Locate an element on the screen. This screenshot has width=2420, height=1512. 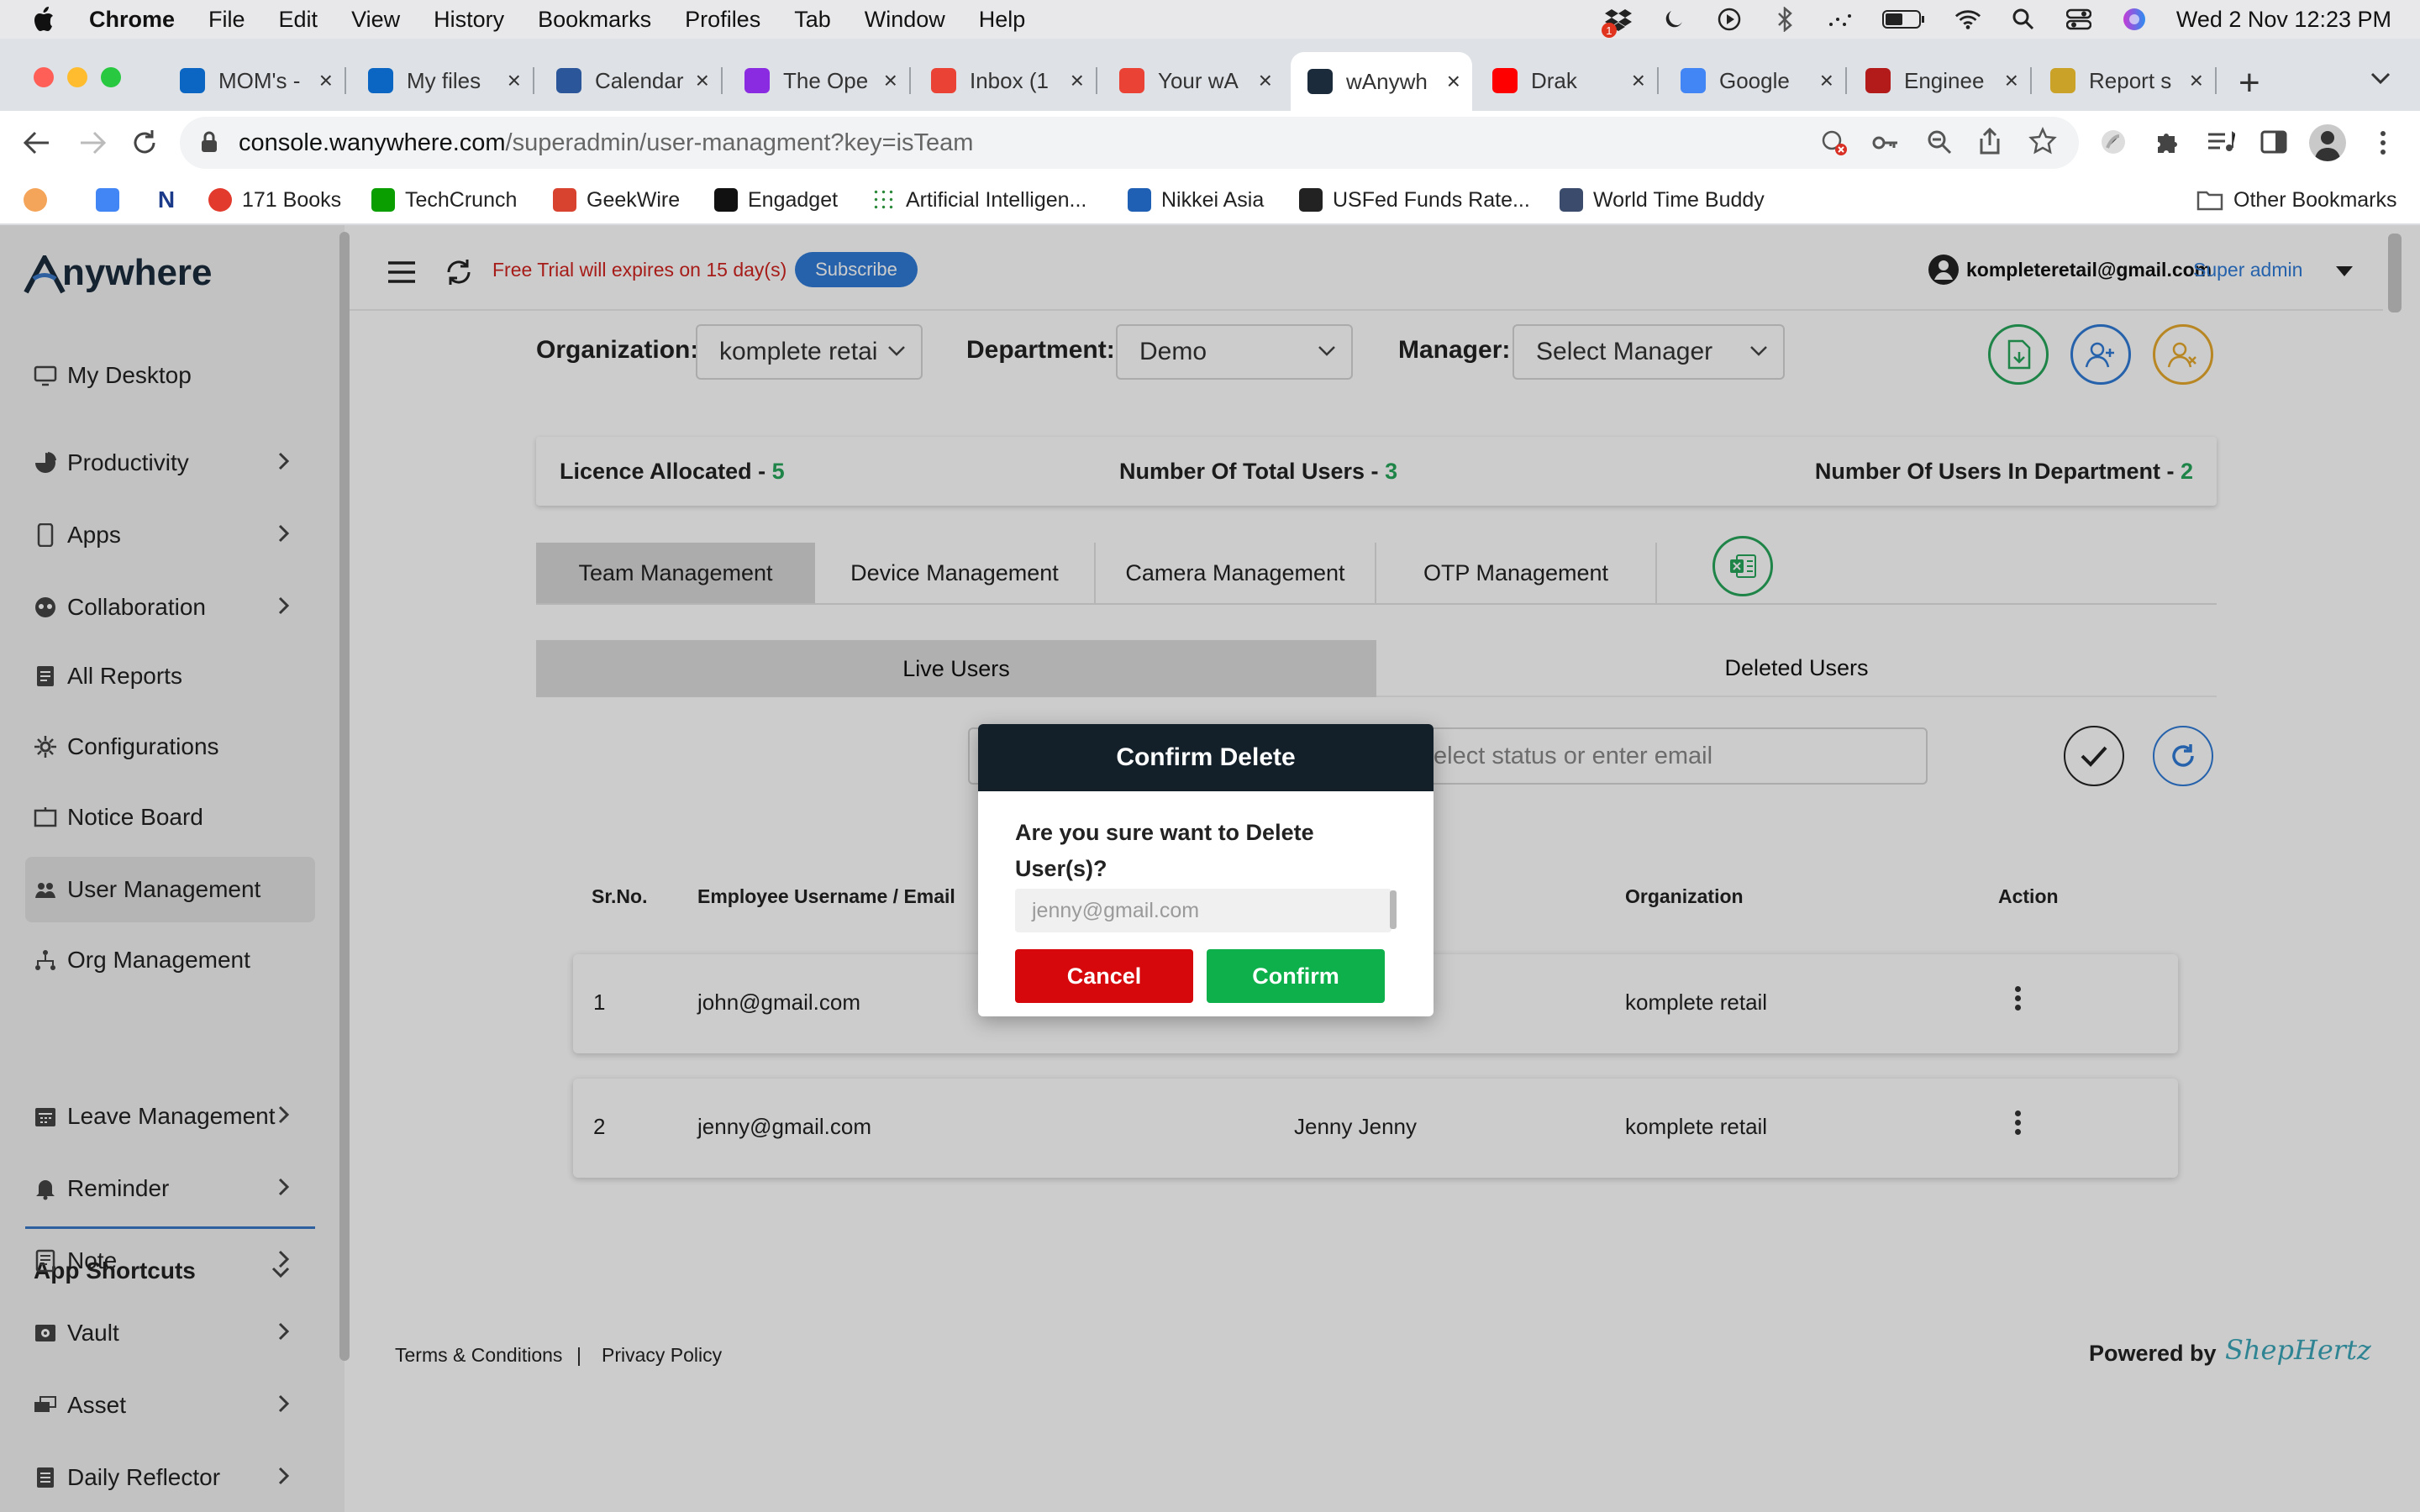
bookmark-nikkei-asia: Nikkei Asia is located at coordinates (1196, 200).